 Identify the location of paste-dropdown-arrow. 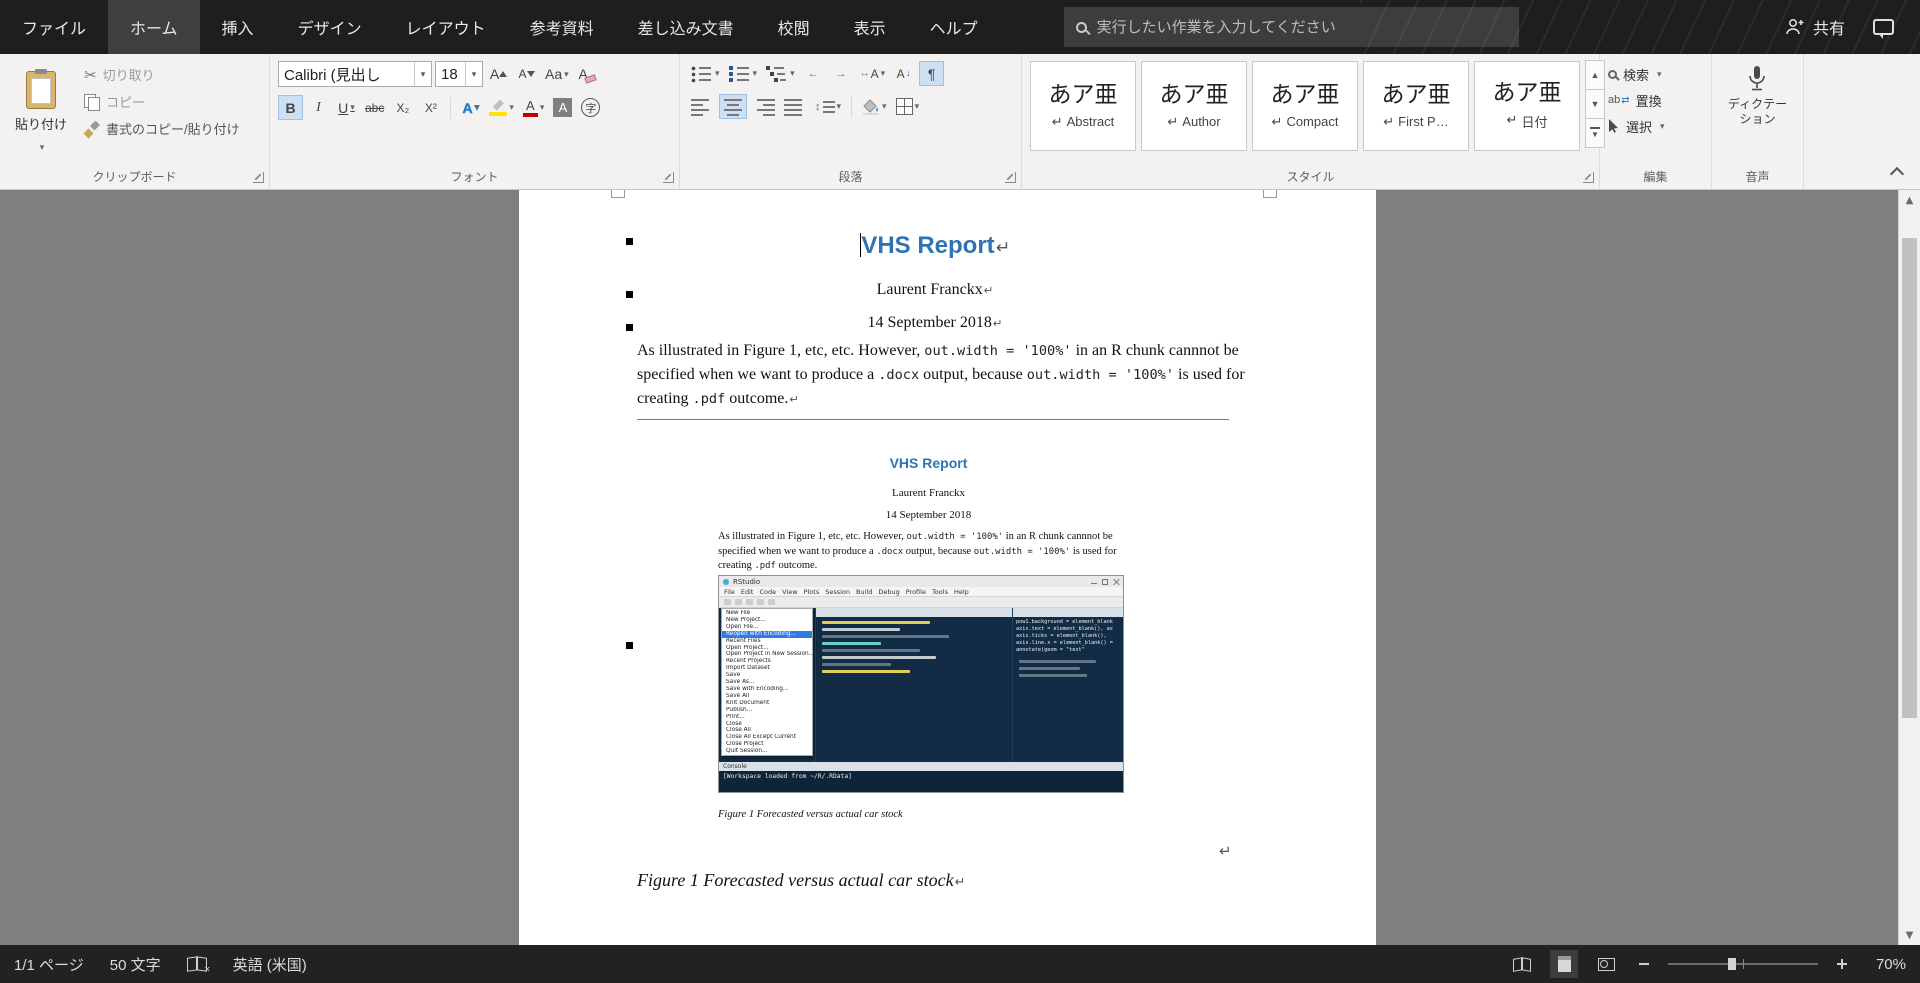
(41, 145).